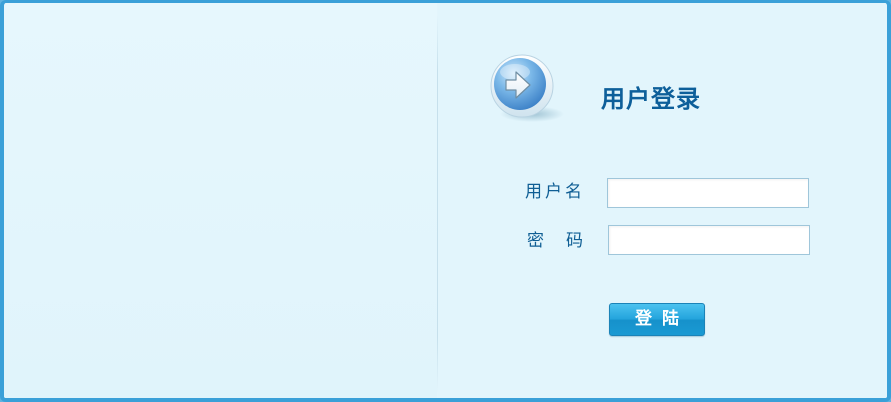 This screenshot has height=402, width=891. I want to click on page-title: 用户登录, so click(651, 98).